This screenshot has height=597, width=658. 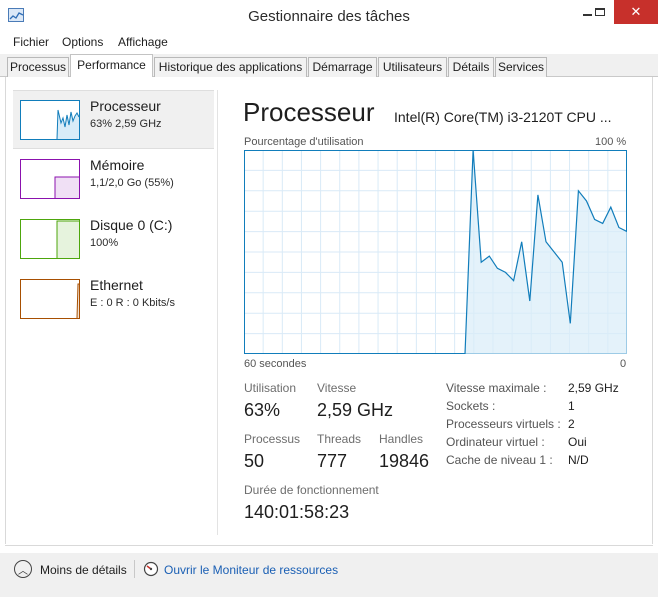 What do you see at coordinates (309, 112) in the screenshot?
I see `page-title: Processeur` at bounding box center [309, 112].